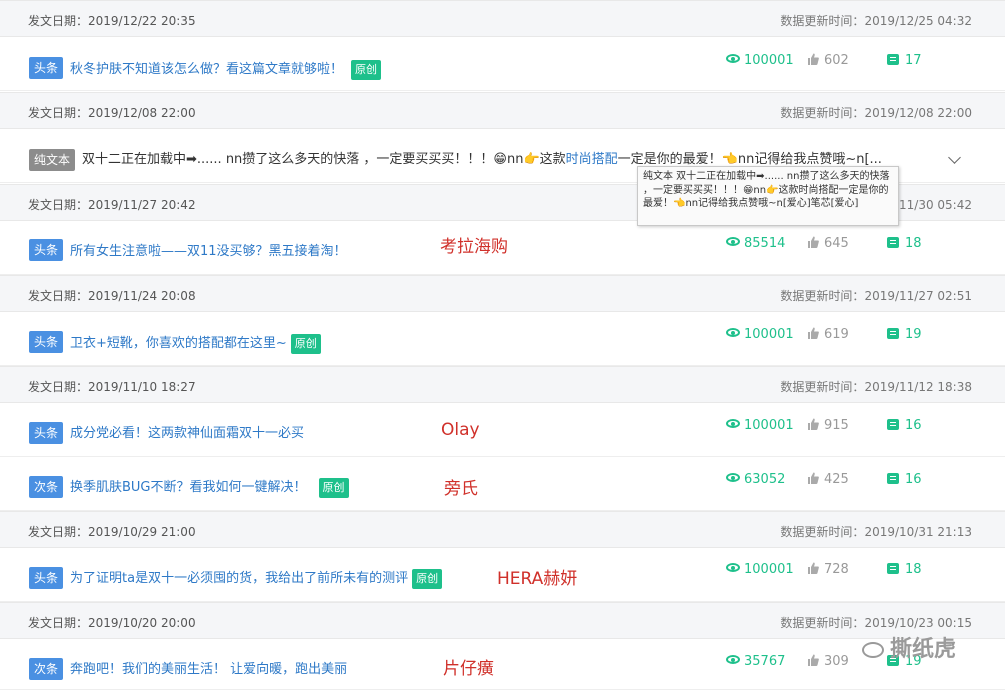  Describe the element at coordinates (461, 489) in the screenshot. I see `brand-annotation: 旁氏` at that location.